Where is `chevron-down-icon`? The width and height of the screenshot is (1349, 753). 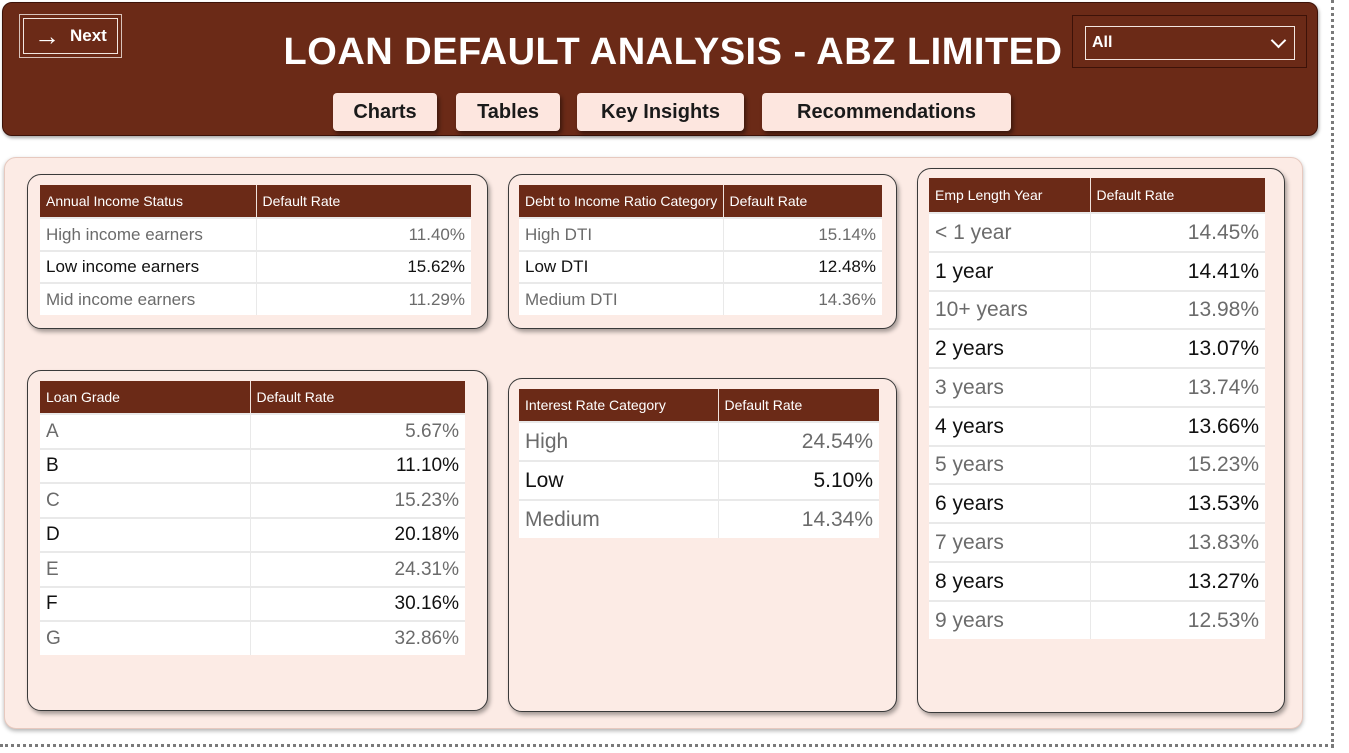 chevron-down-icon is located at coordinates (1278, 40).